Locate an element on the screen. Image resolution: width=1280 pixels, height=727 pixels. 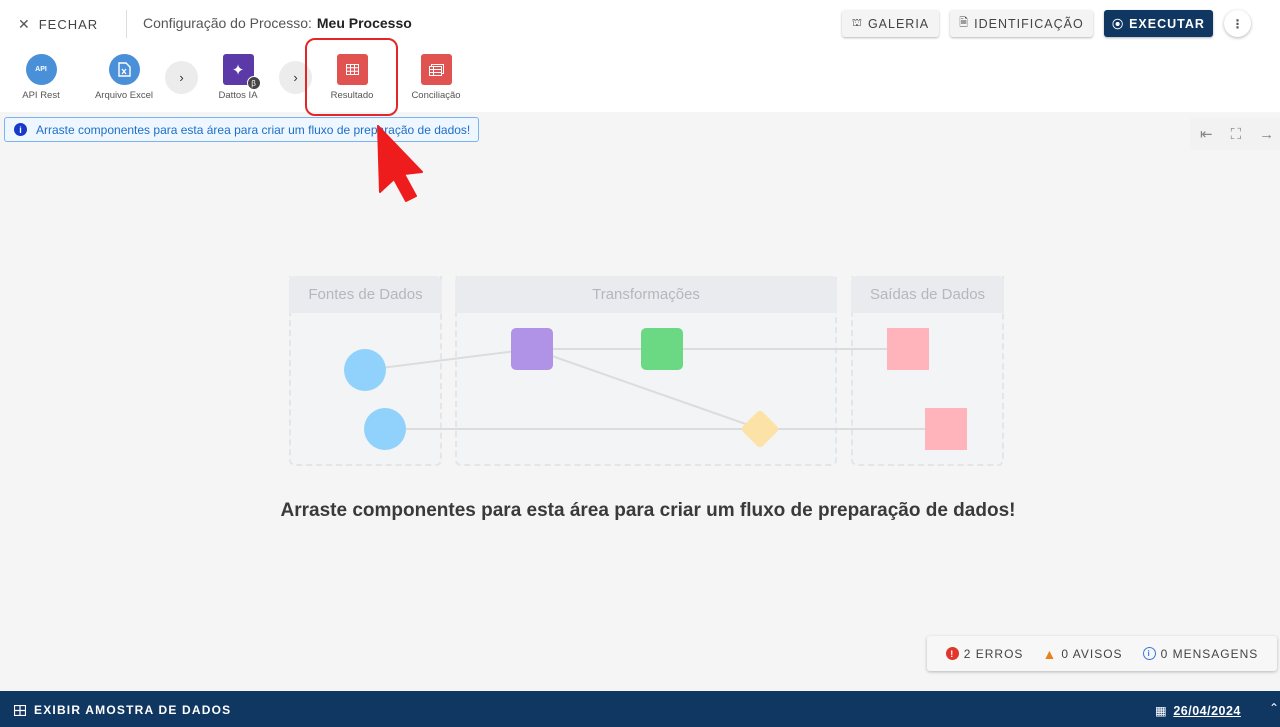
show-data-sample-button: EXIBIR AMOSTRA DE DADOS is located at coordinates (122, 710).